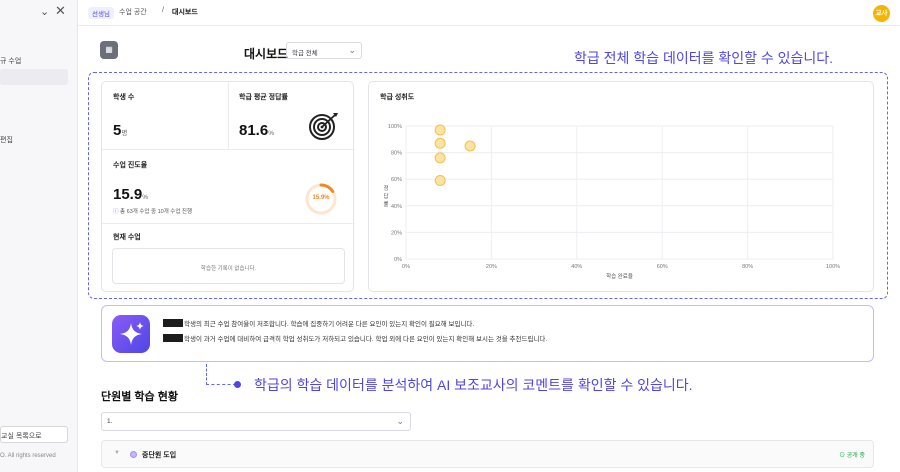  What do you see at coordinates (130, 165) in the screenshot?
I see `progress-label: 수업 진도율` at bounding box center [130, 165].